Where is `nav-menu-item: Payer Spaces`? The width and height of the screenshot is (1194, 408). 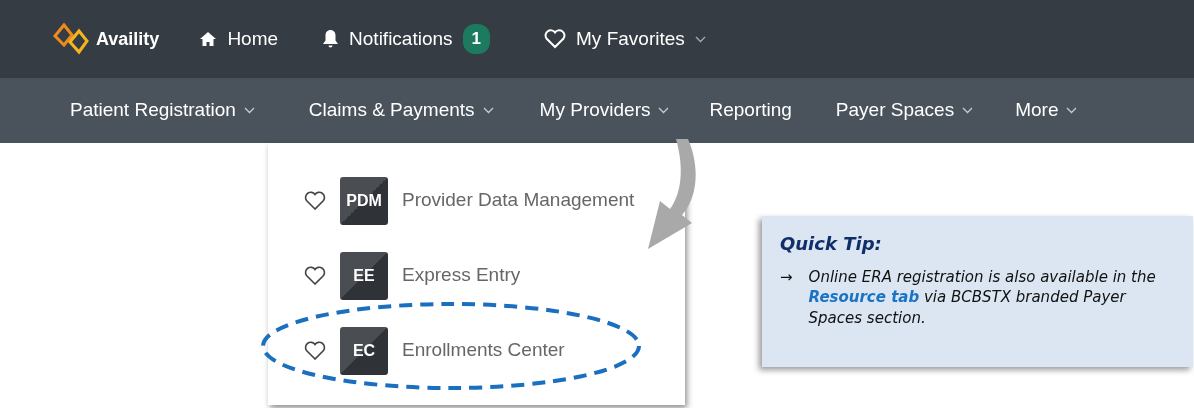 nav-menu-item: Payer Spaces is located at coordinates (904, 110).